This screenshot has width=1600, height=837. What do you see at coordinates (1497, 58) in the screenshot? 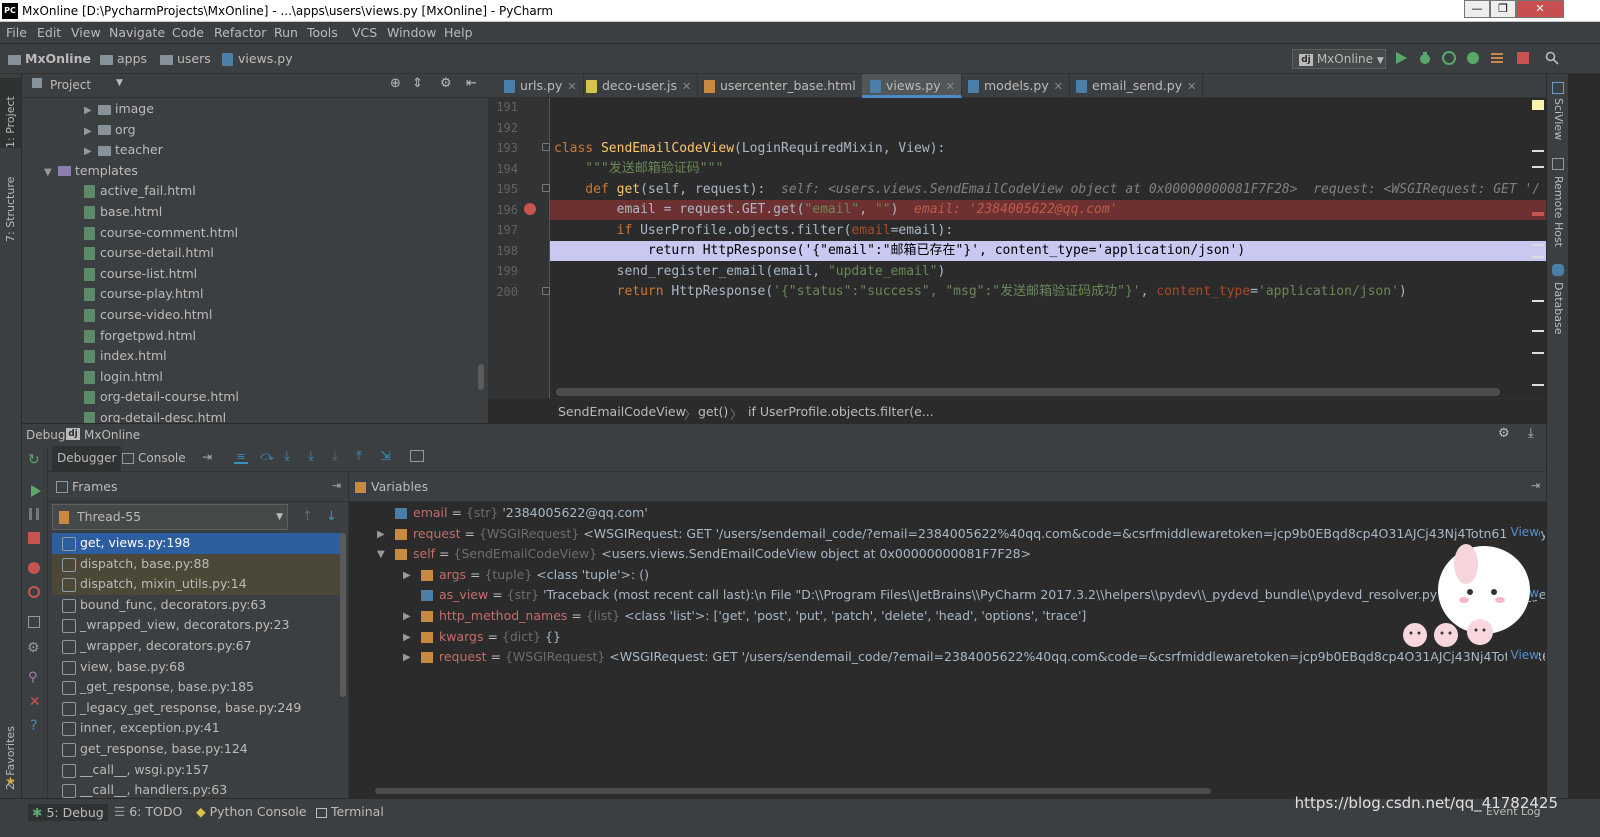
I see `concurrency-icon` at bounding box center [1497, 58].